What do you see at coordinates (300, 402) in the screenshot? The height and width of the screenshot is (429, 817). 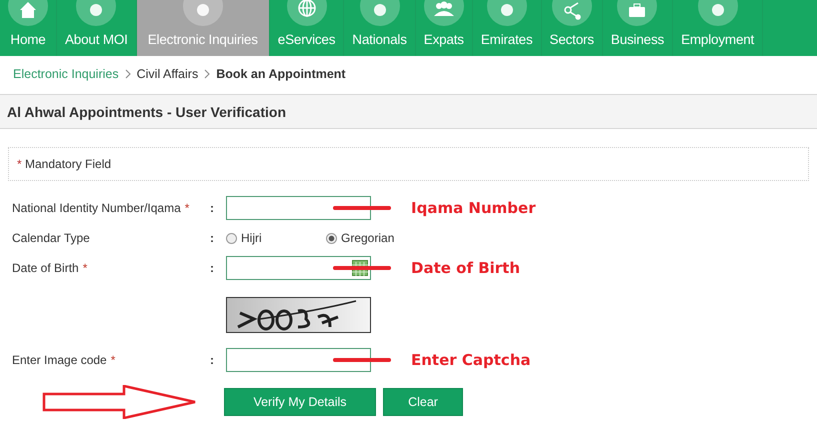 I see `verify-button: Verify My Details` at bounding box center [300, 402].